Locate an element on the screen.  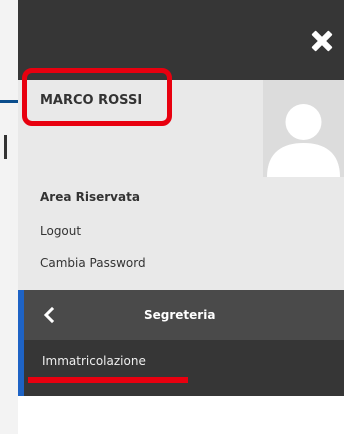
avatar is located at coordinates (303, 128).